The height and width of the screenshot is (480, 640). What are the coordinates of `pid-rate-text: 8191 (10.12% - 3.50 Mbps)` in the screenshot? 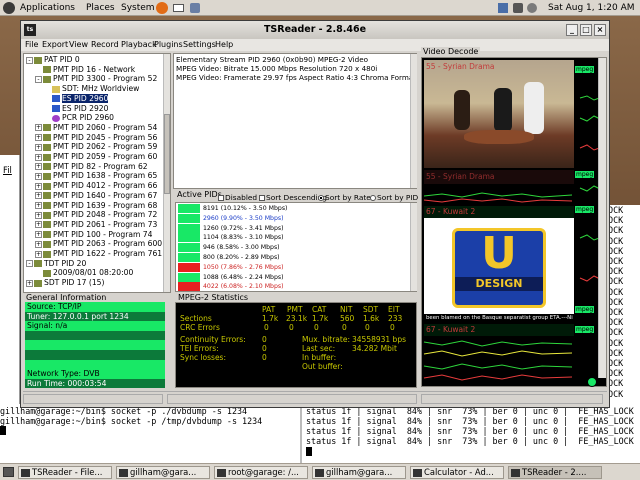 It's located at (245, 208).